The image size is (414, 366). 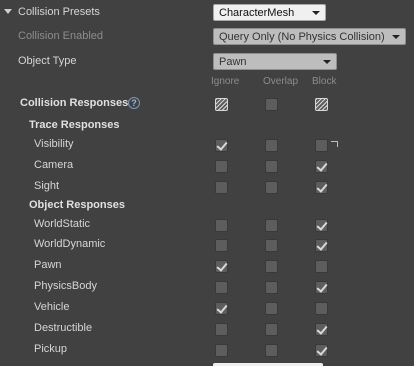 I want to click on all-block-checkbox, so click(x=321, y=104).